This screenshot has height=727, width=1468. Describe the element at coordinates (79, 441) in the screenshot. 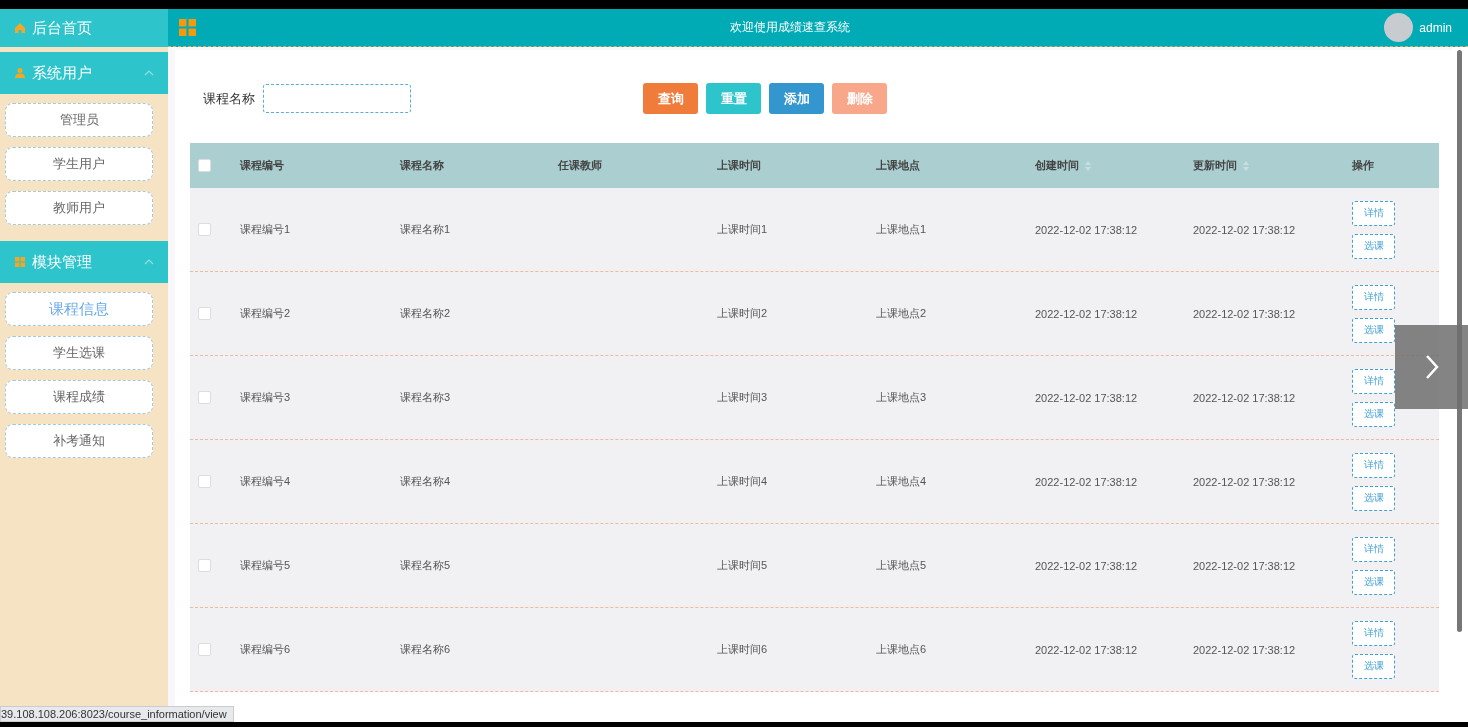

I see `sidebar-item: 补考通知` at that location.